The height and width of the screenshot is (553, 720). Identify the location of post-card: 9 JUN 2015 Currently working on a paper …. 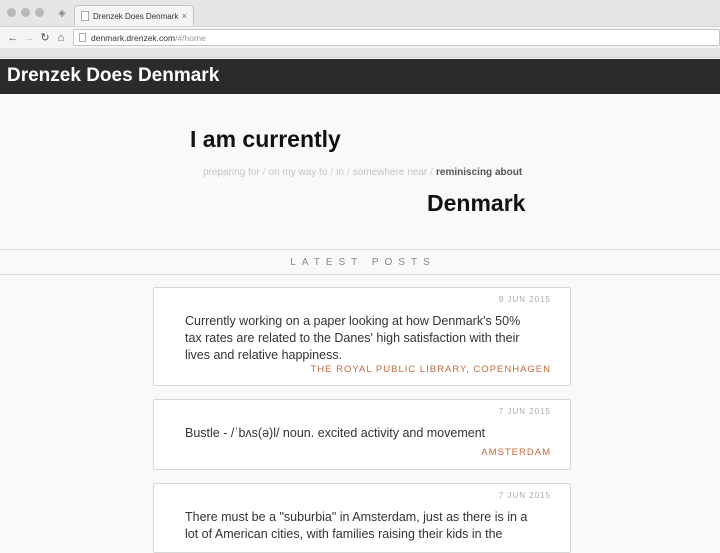
(362, 336).